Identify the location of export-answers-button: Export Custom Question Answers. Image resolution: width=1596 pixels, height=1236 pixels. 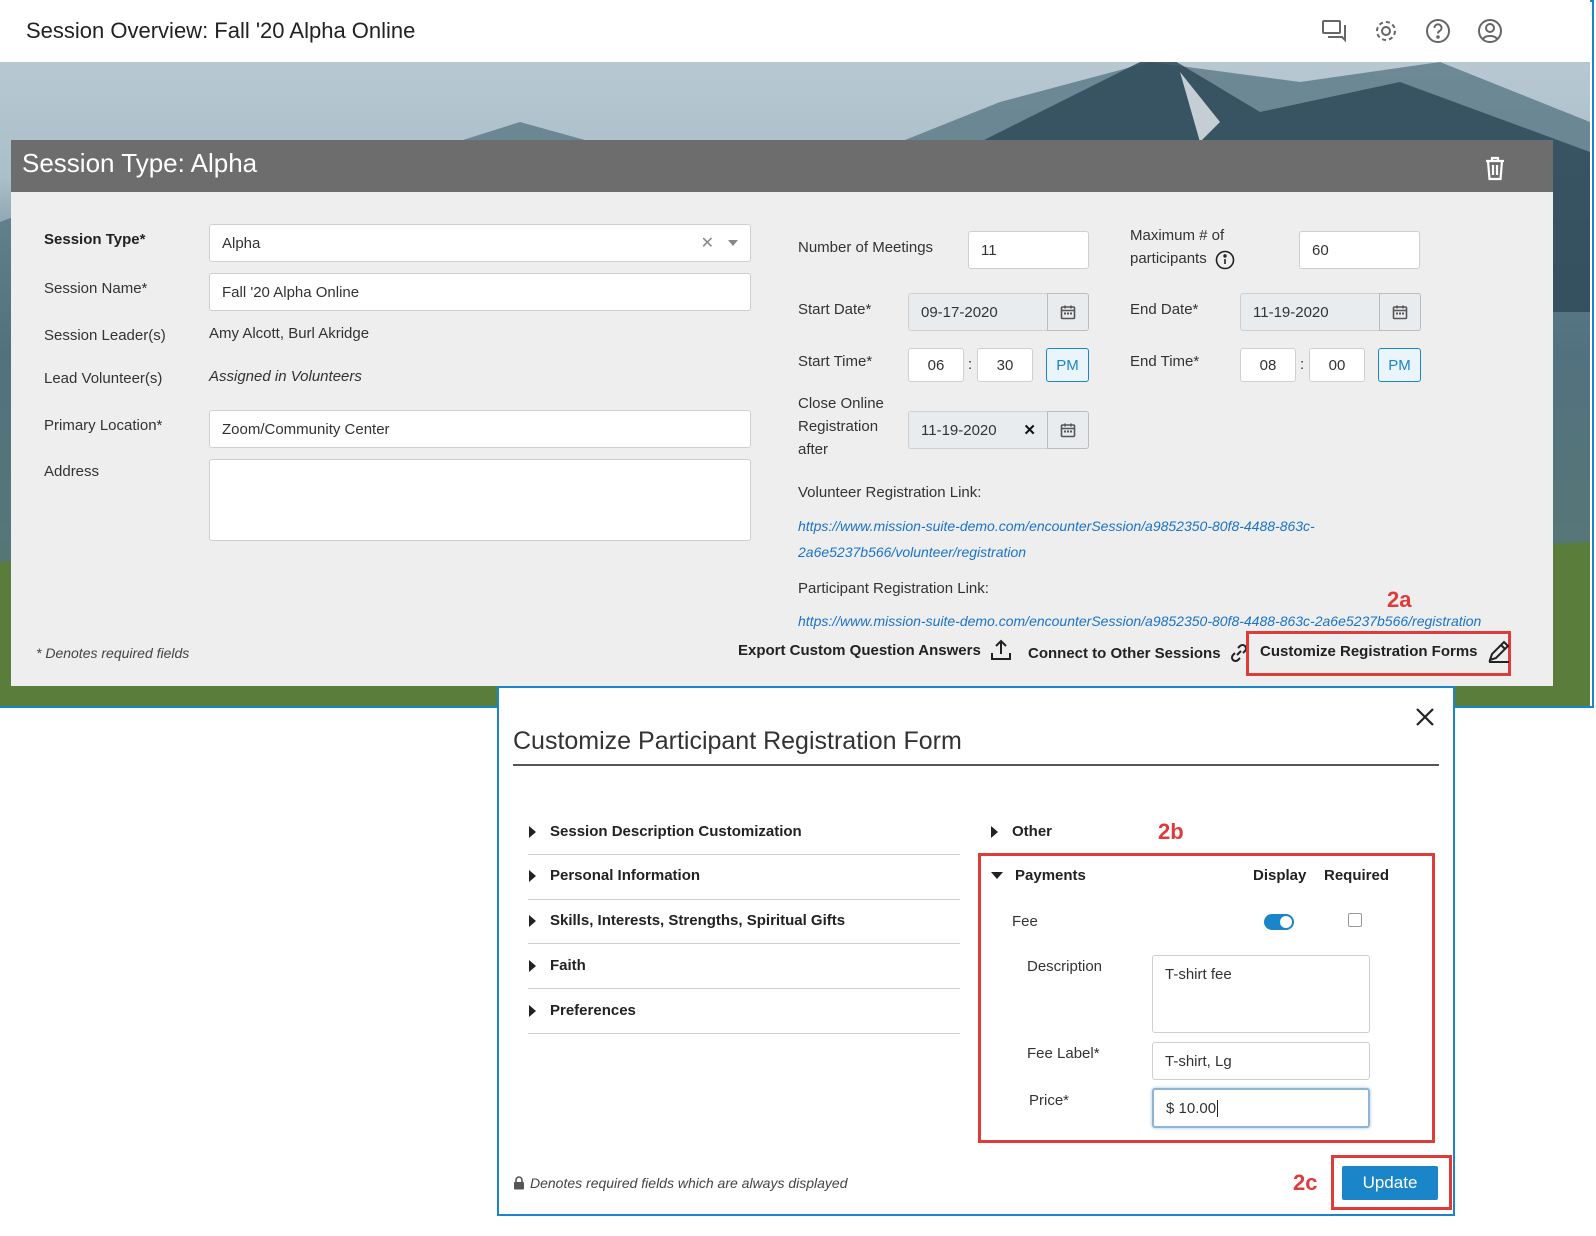
(875, 650).